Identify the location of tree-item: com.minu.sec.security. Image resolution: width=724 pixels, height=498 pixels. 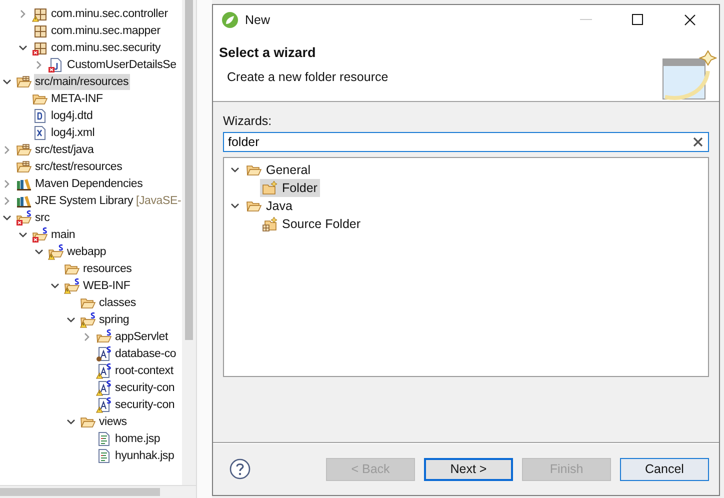
(106, 48).